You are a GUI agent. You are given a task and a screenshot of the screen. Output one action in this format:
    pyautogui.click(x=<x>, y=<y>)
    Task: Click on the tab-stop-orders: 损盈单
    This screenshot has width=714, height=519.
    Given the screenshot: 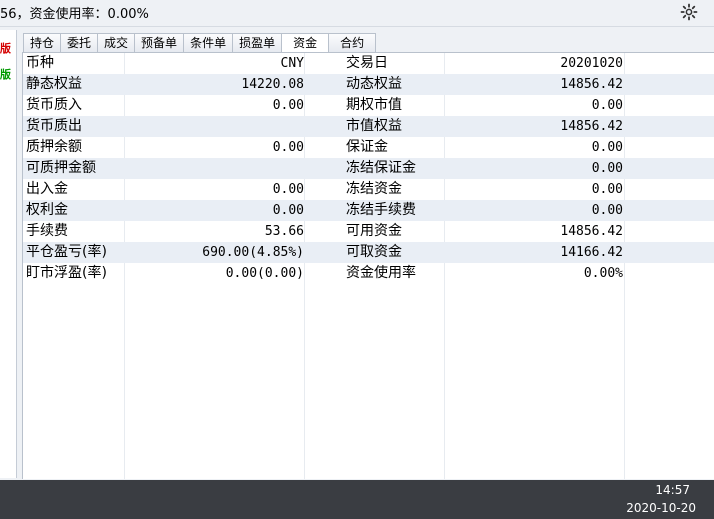 What is the action you would take?
    pyautogui.click(x=257, y=42)
    